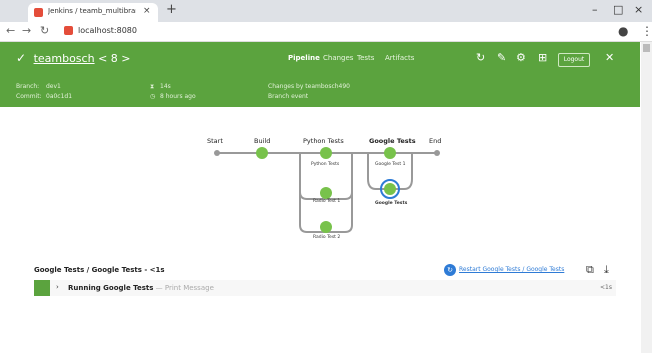  Describe the element at coordinates (327, 237) in the screenshot. I see `node-label-radio-test-2: Radio Test 2` at that location.